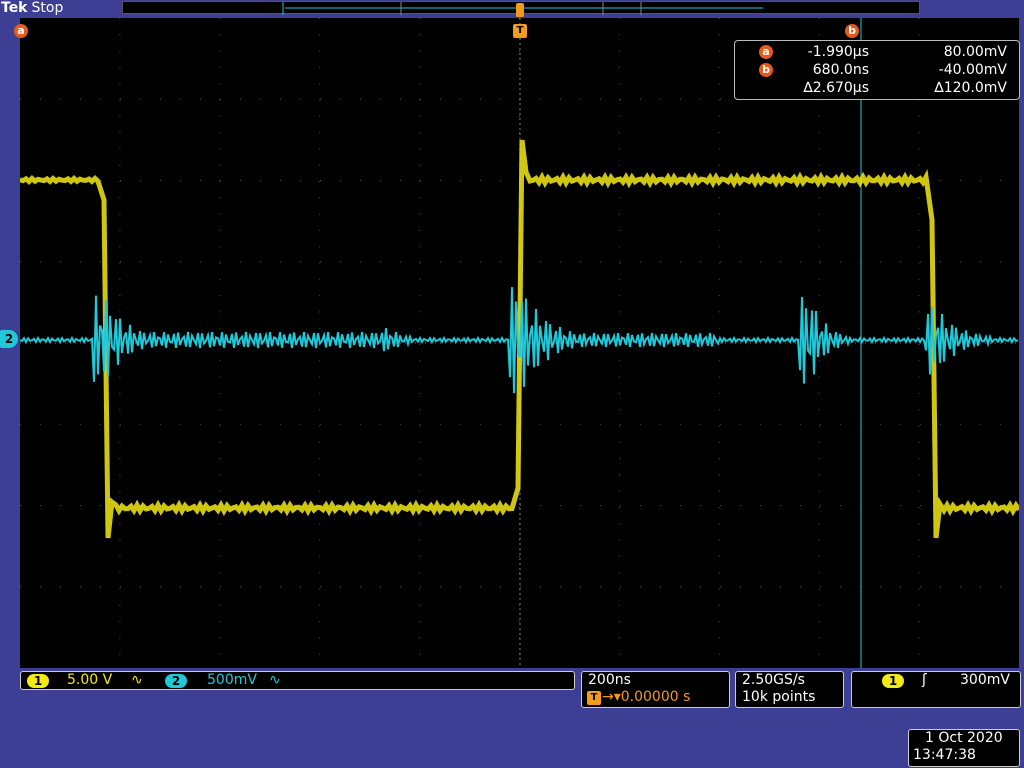  Describe the element at coordinates (975, 52) in the screenshot. I see `cursor-a-value: 80.00mV` at that location.